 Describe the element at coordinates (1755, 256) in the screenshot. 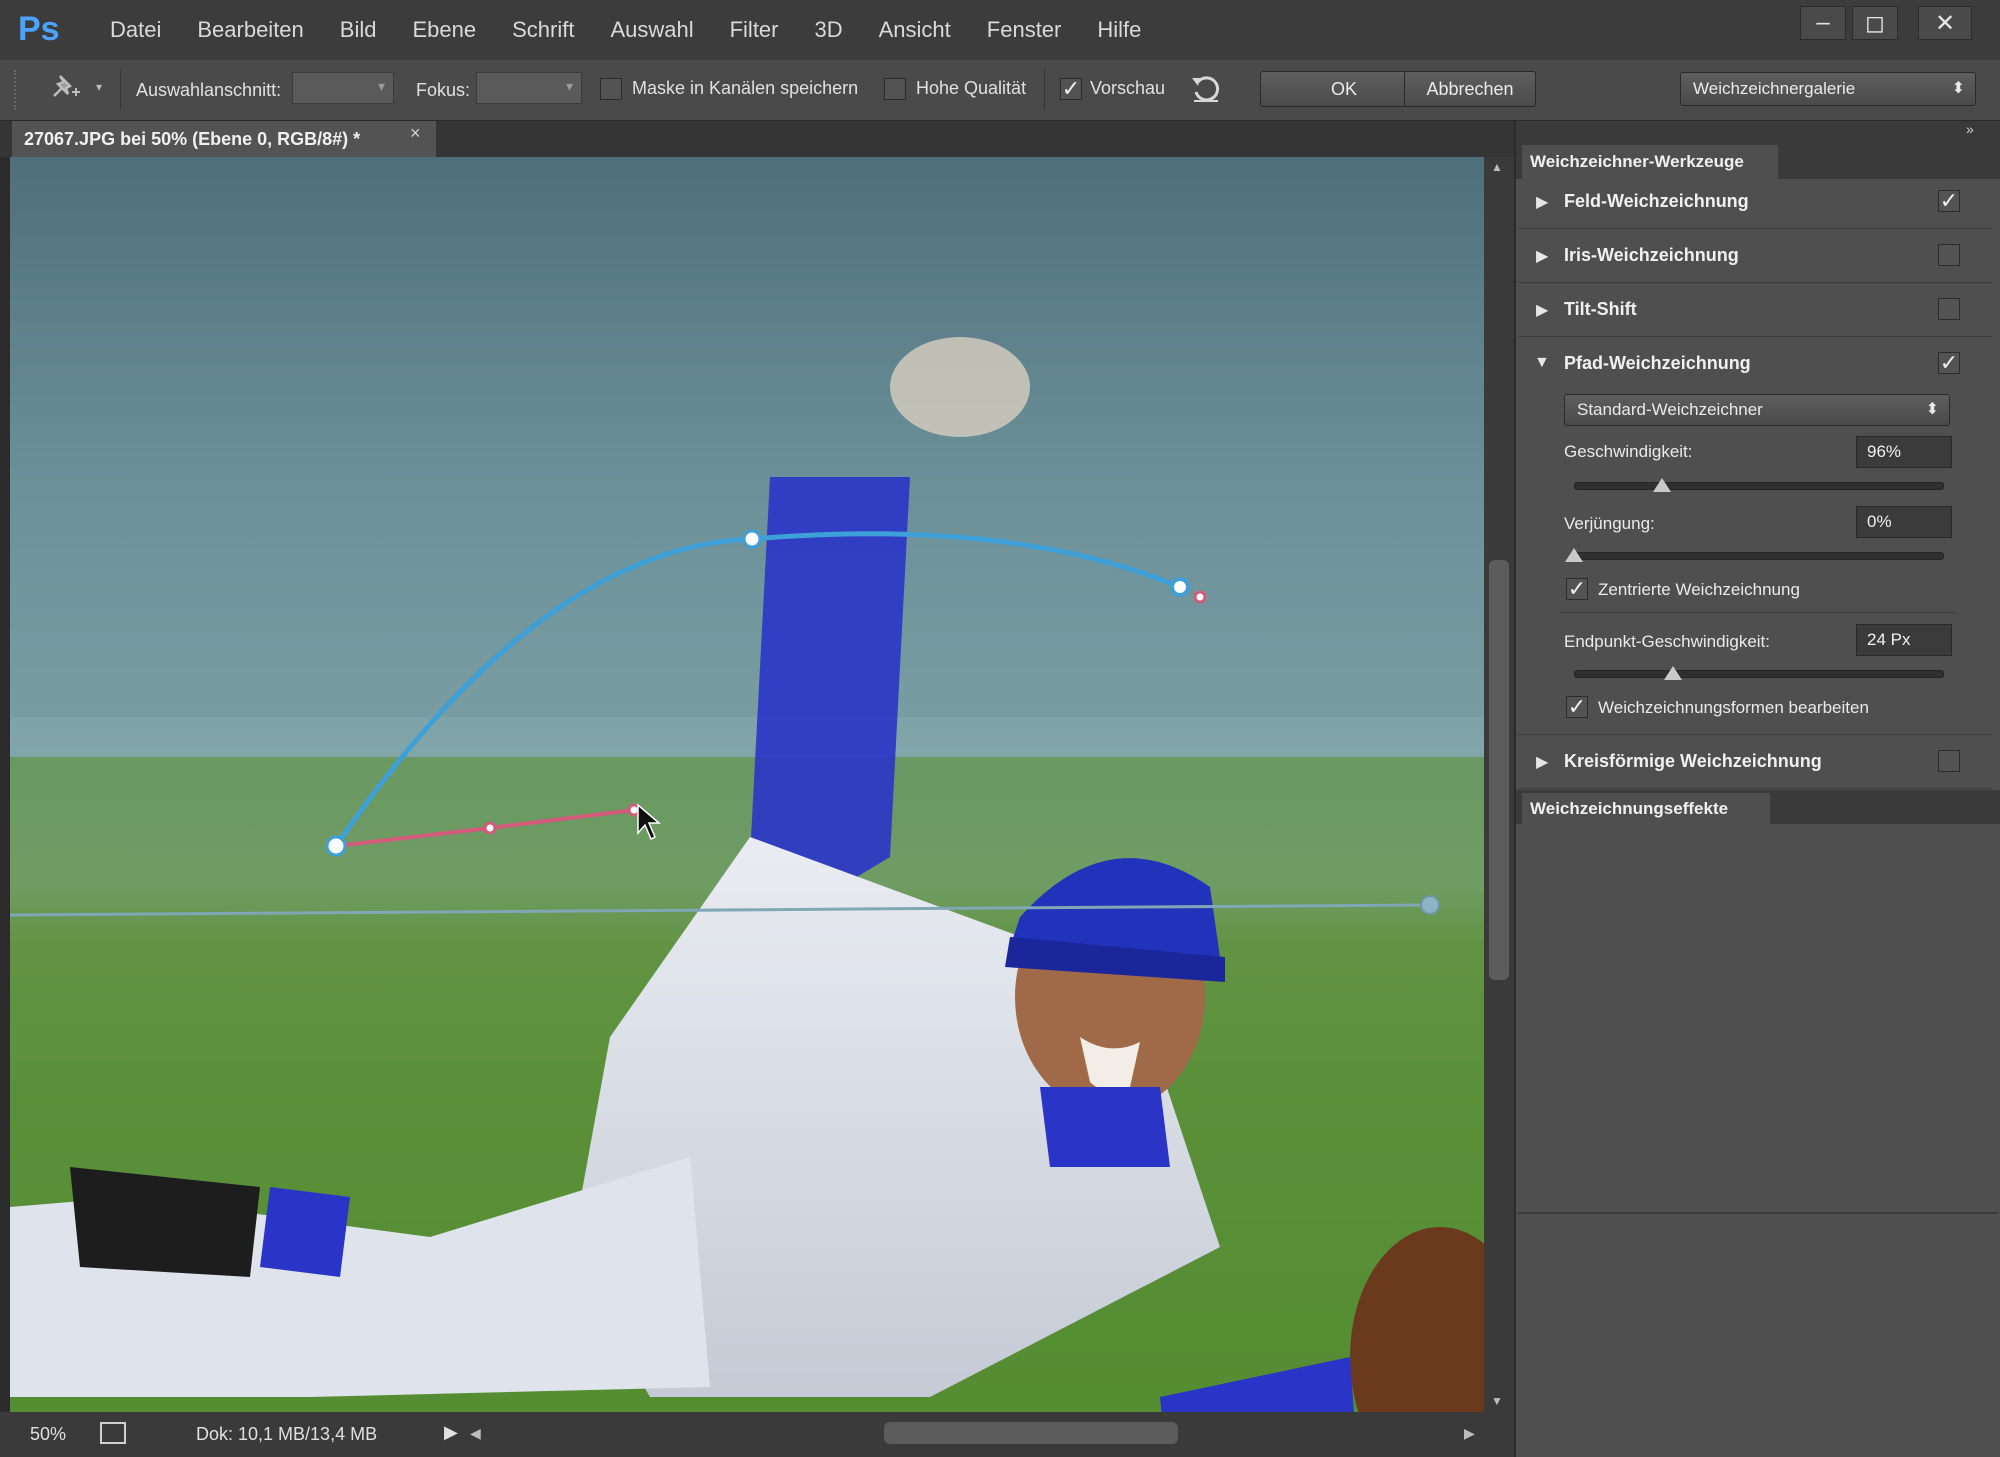

I see `tool-row-iris-blur: ▶ Iris-Weichzeichnung` at that location.